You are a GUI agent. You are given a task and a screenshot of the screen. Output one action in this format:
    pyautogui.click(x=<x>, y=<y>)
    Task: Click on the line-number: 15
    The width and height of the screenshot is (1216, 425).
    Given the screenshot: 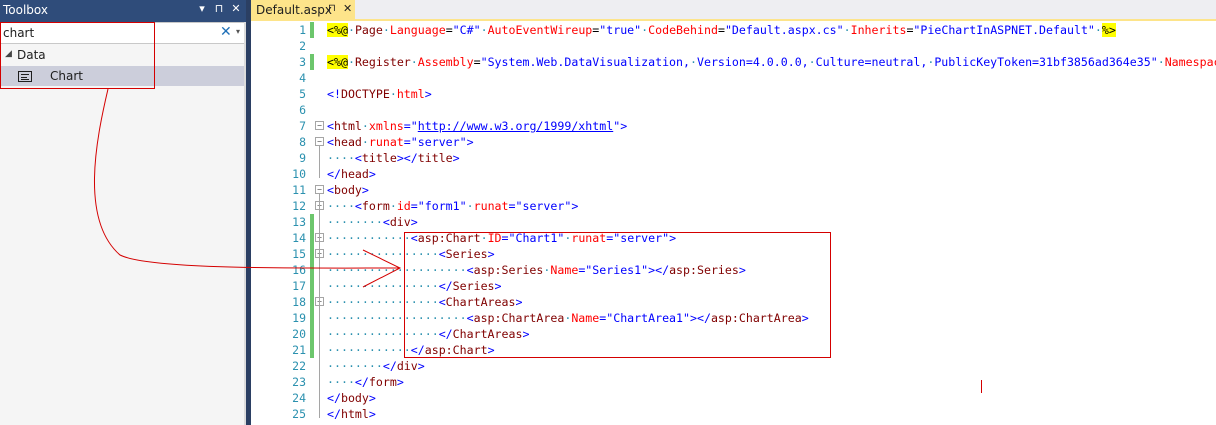 What is the action you would take?
    pyautogui.click(x=299, y=254)
    